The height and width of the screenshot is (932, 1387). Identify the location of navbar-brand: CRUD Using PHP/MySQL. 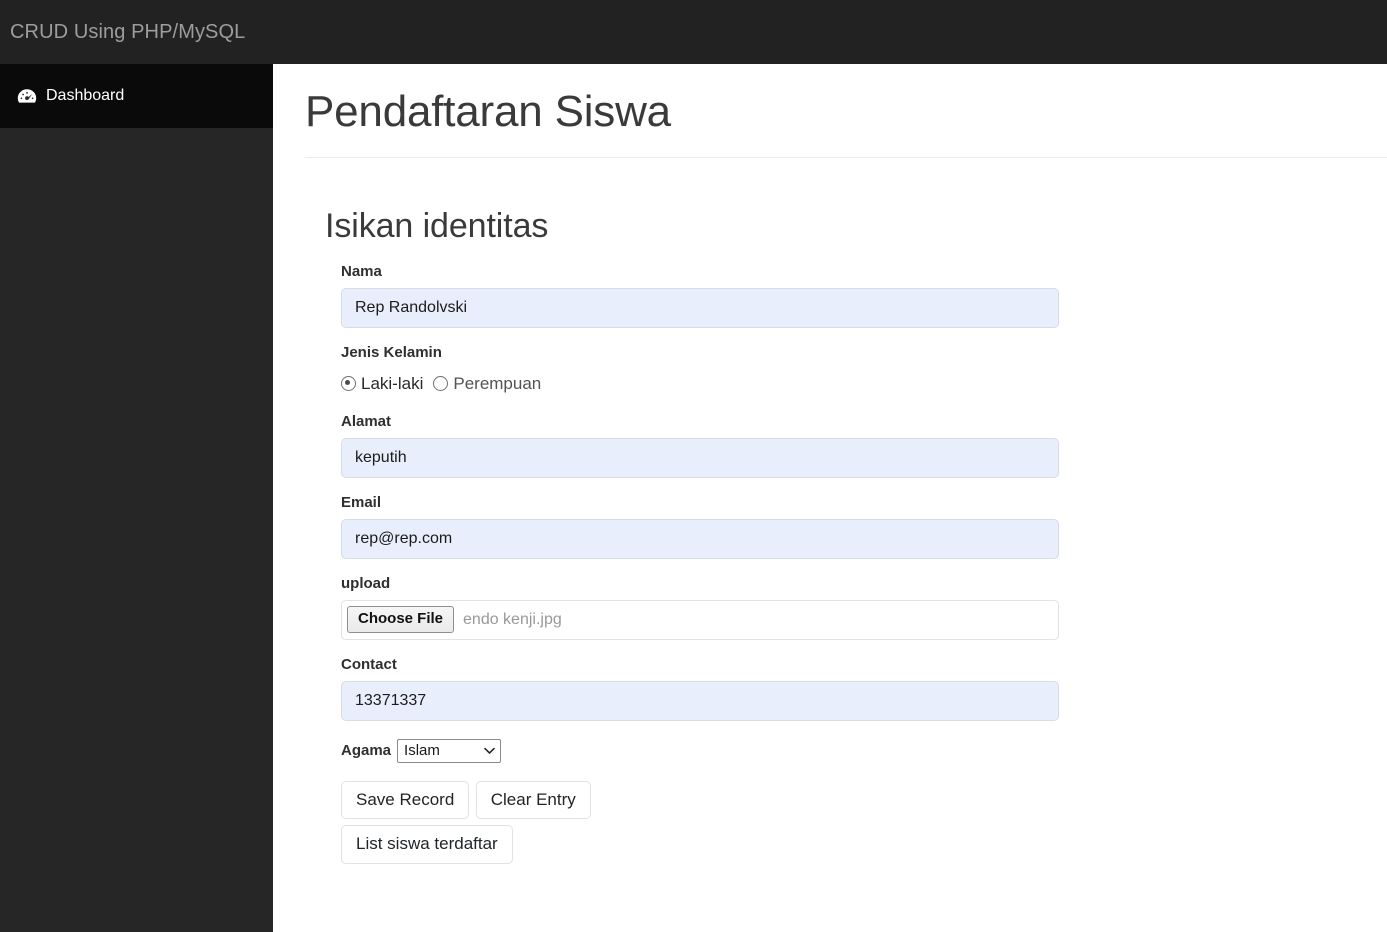
(127, 32).